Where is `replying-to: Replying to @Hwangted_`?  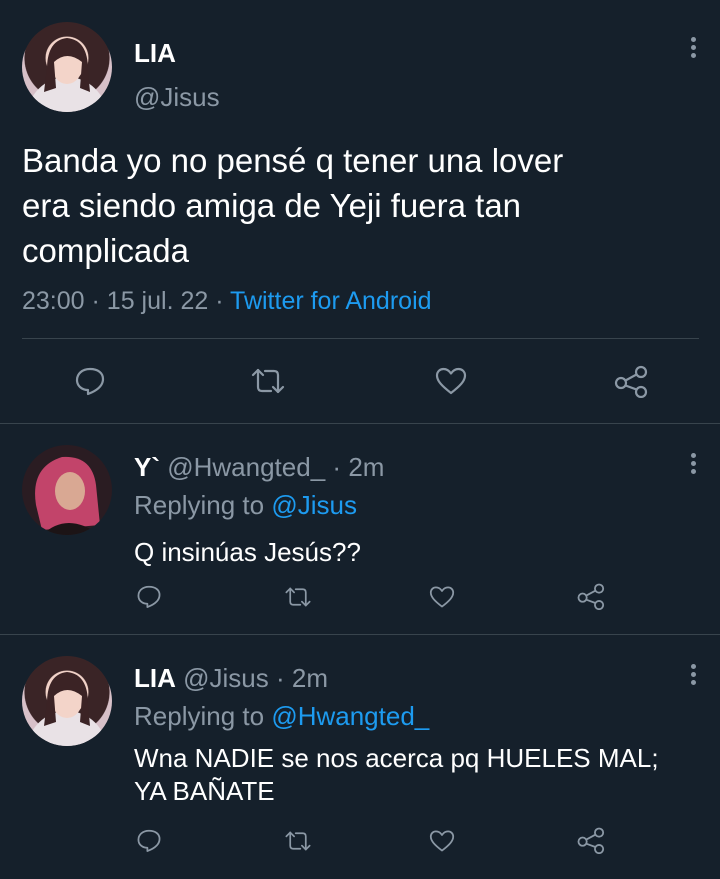 replying-to: Replying to @Hwangted_ is located at coordinates (281, 716).